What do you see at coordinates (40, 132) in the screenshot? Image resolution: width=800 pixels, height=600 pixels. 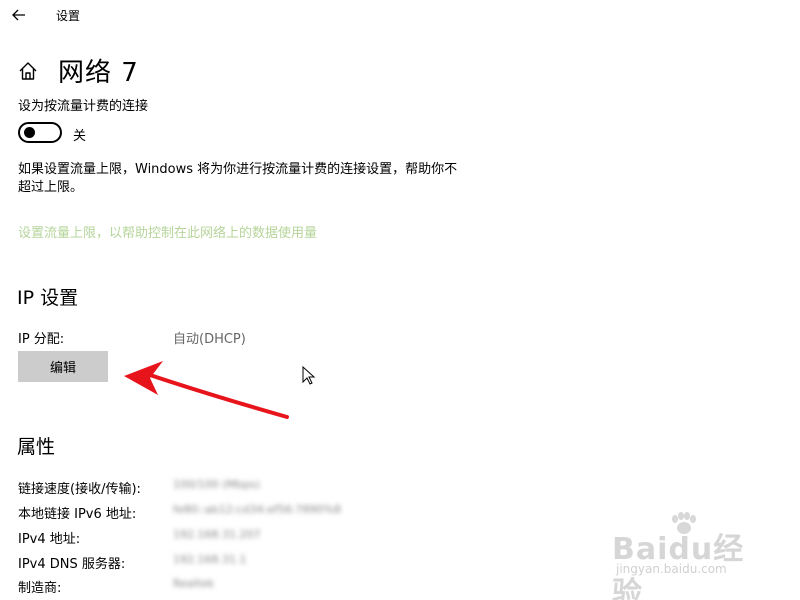 I see `metered-connection-toggle` at bounding box center [40, 132].